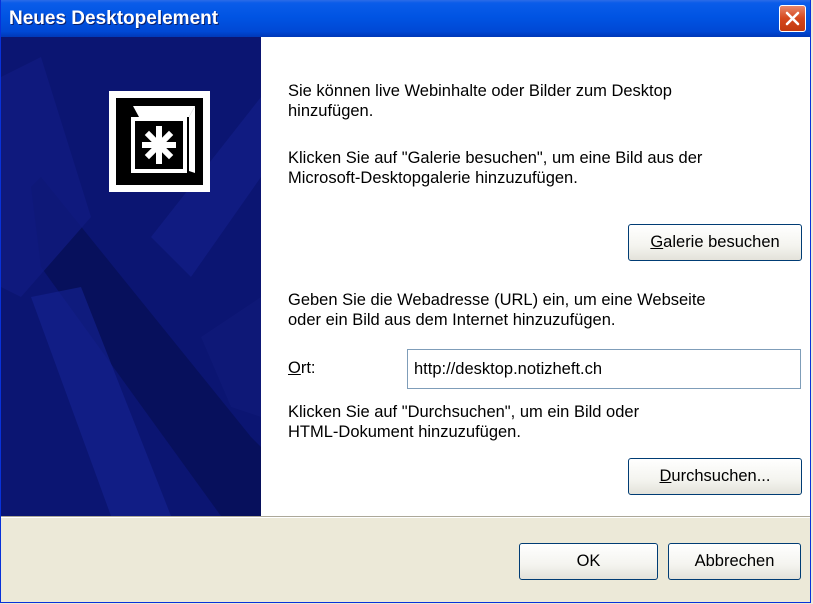 Image resolution: width=813 pixels, height=604 pixels. I want to click on close-button, so click(792, 18).